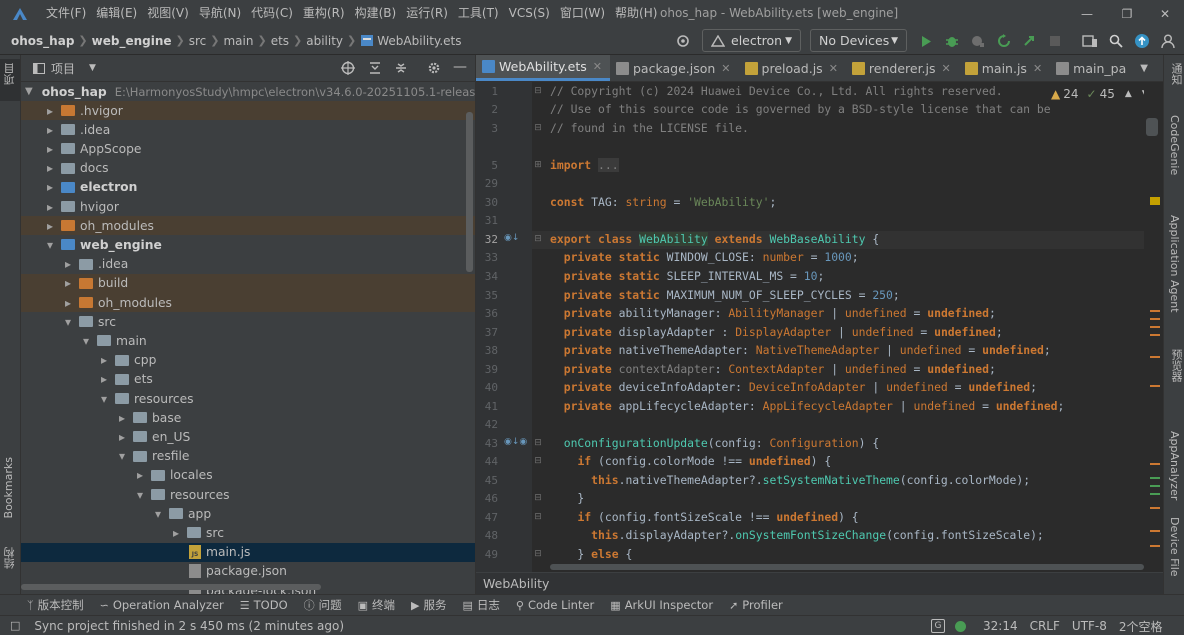  Describe the element at coordinates (1087, 13) in the screenshot. I see `minimize-icon: —` at that location.